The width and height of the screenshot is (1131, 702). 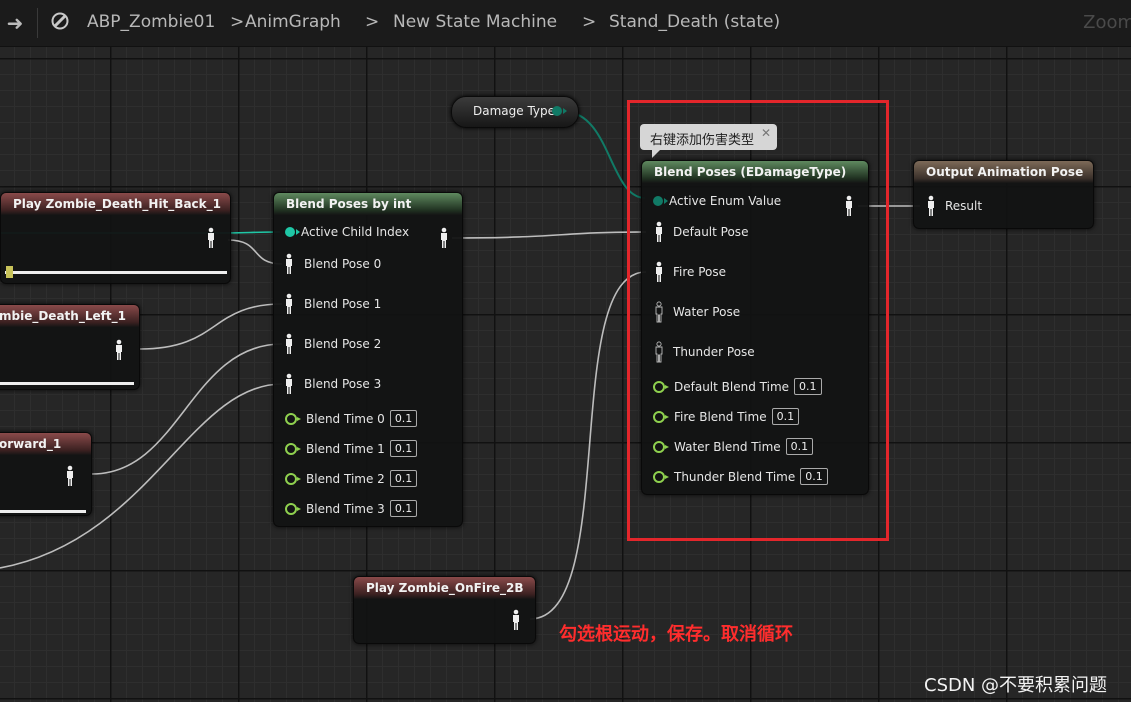 I want to click on active-child-index-pin: Active Child Index, so click(x=347, y=232).